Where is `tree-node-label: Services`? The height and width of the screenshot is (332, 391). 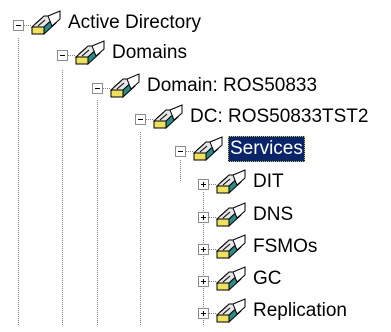
tree-node-label: Services is located at coordinates (266, 149).